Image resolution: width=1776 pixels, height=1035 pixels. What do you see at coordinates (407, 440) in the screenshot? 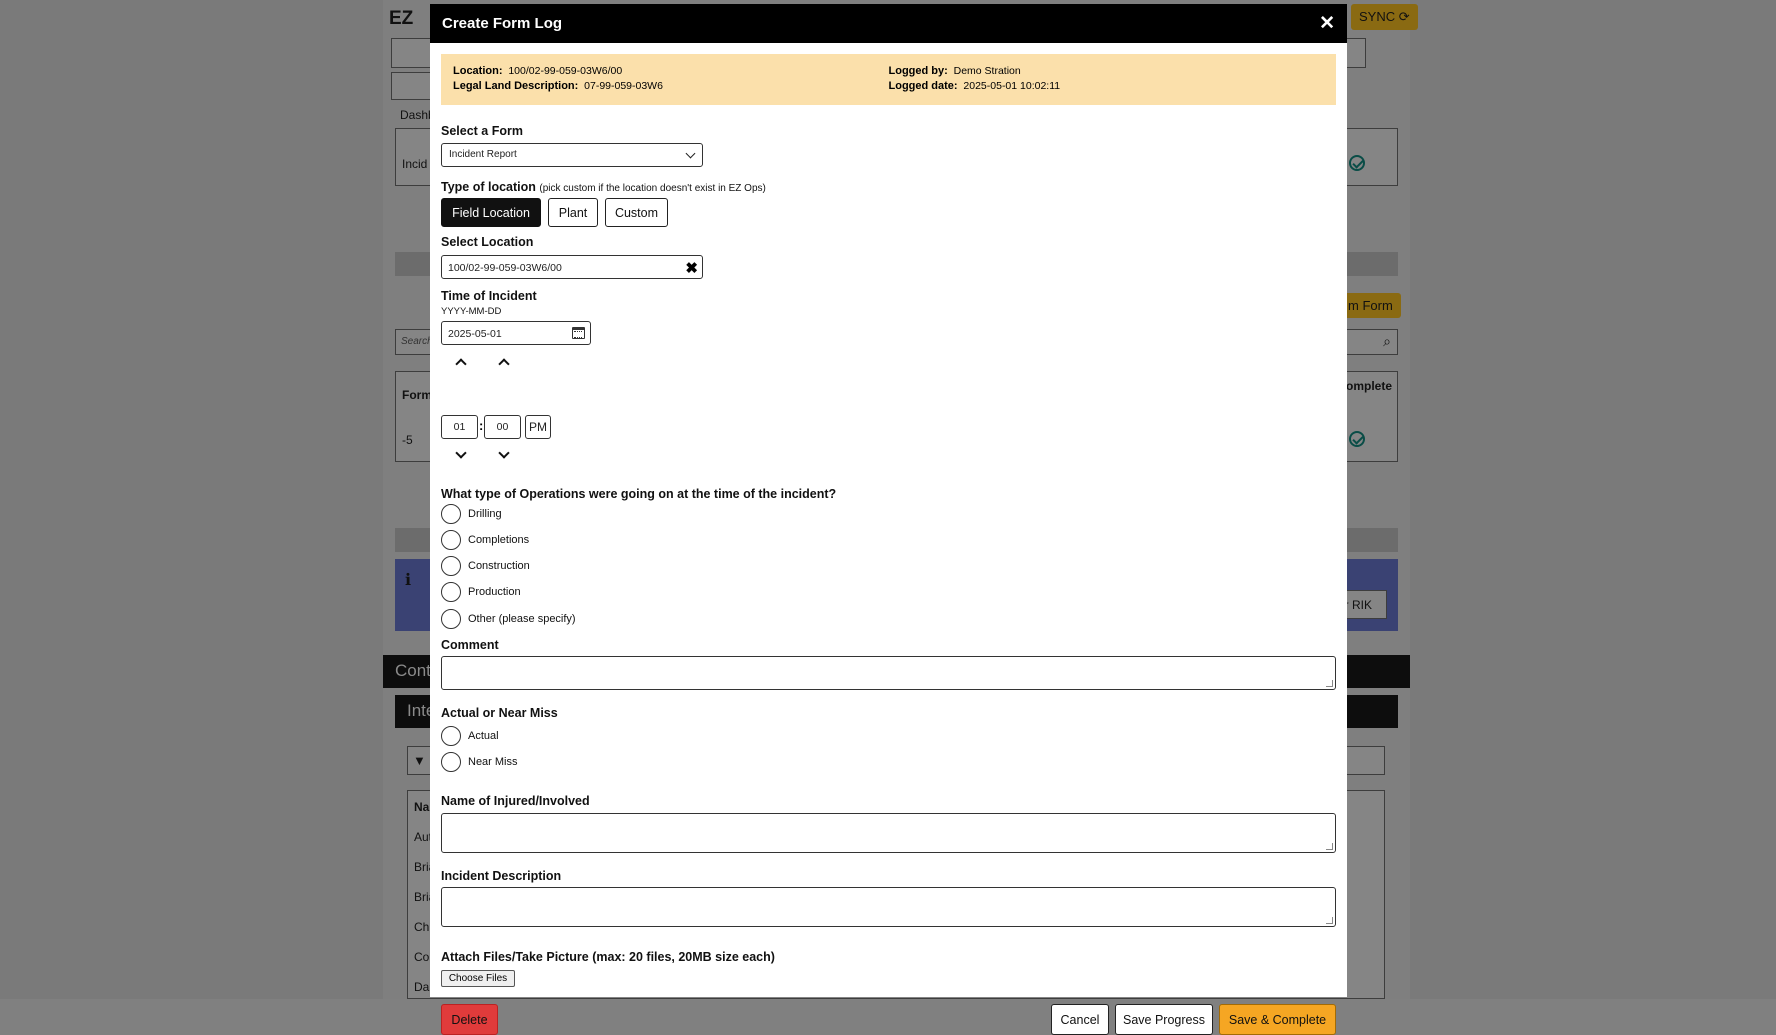
I see `form-row-value: -5` at bounding box center [407, 440].